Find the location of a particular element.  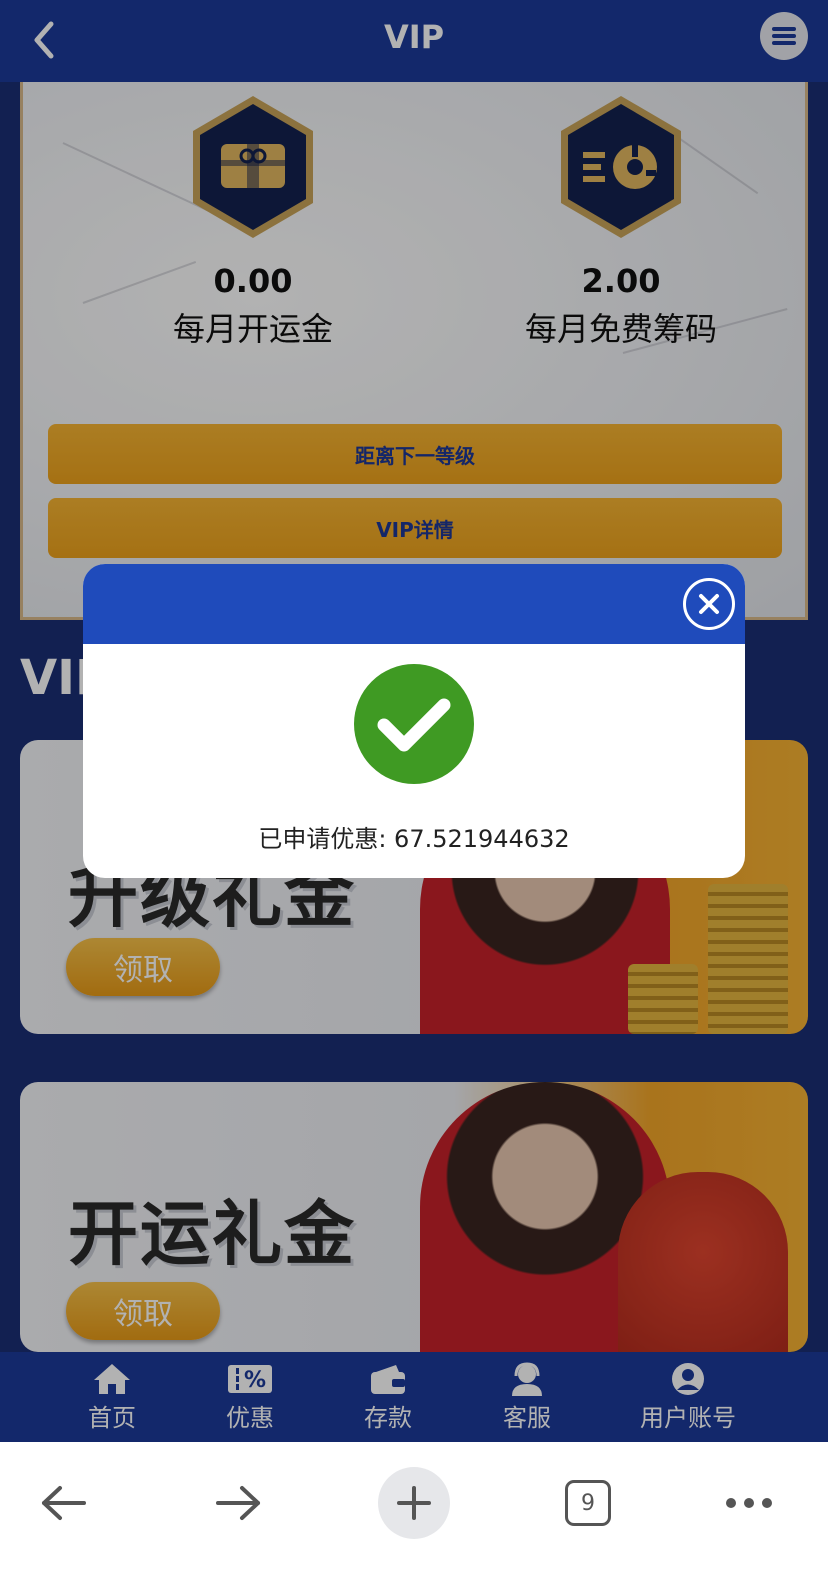

browser-back-button is located at coordinates (64, 1503).